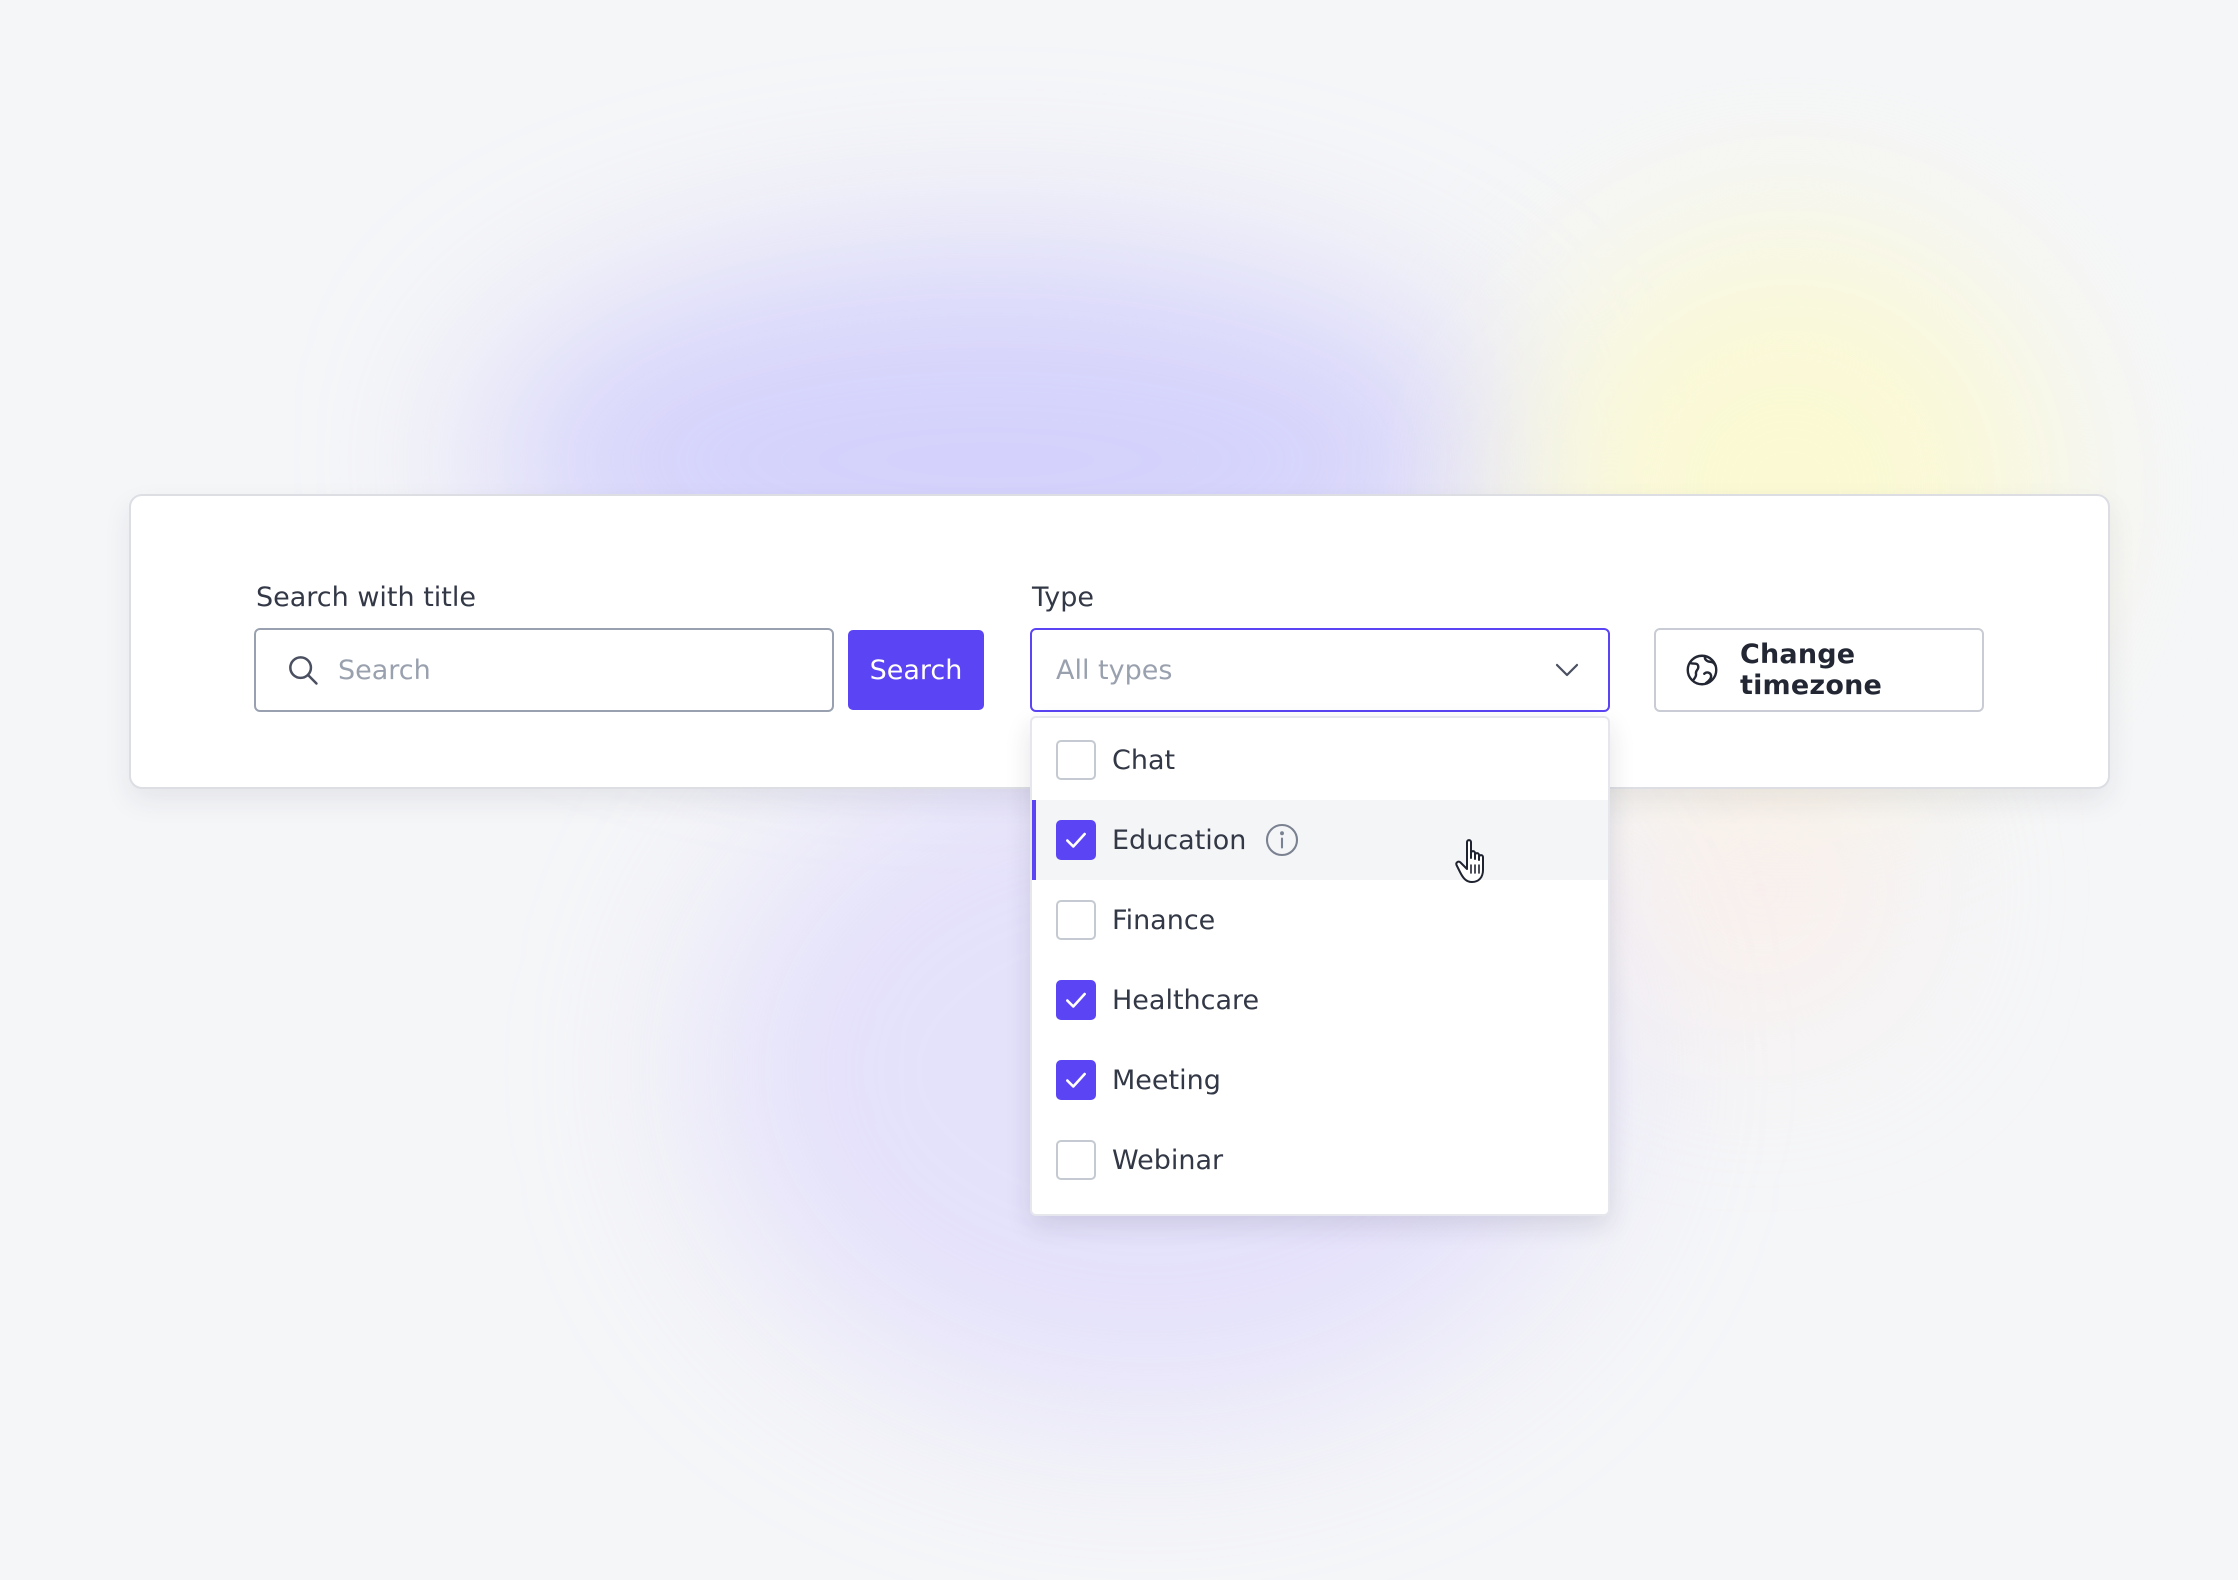 The height and width of the screenshot is (1580, 2238). Describe the element at coordinates (1469, 861) in the screenshot. I see `hand-cursor-icon` at that location.